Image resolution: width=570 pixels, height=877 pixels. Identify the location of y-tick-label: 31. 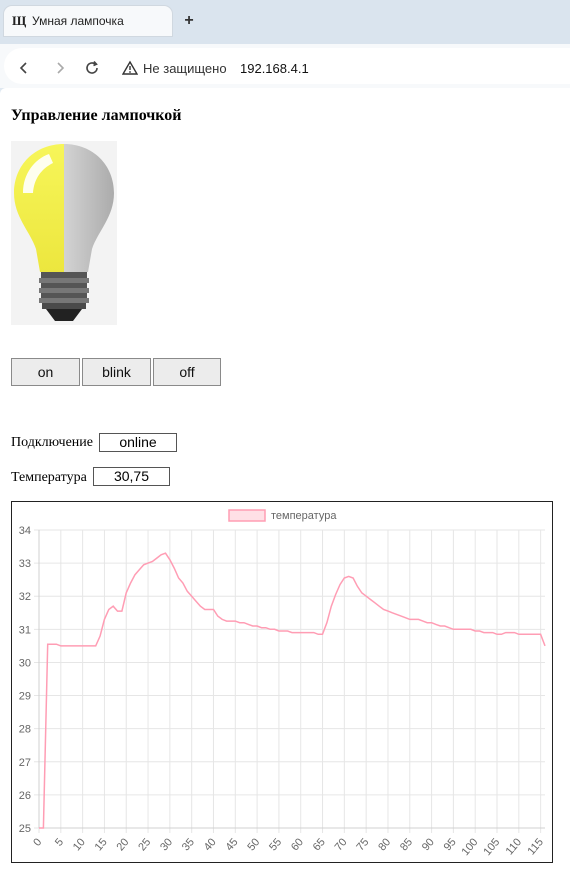
(25, 630).